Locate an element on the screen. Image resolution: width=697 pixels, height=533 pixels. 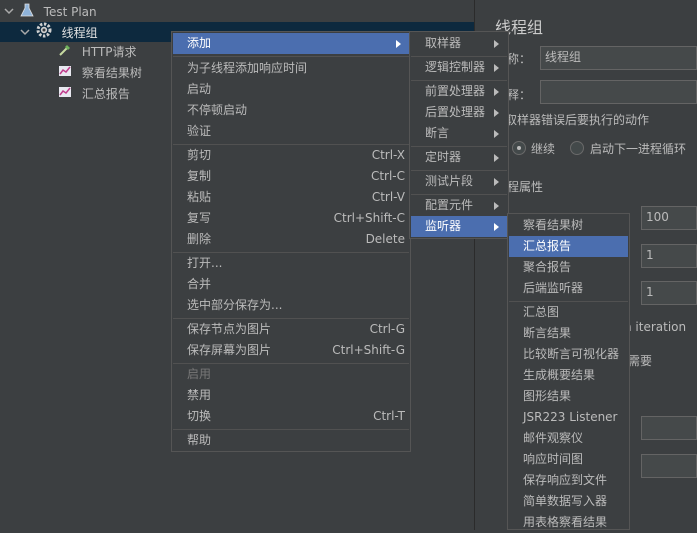
submenu-item-logic-controller: 逻辑控制器 is located at coordinates (459, 67).